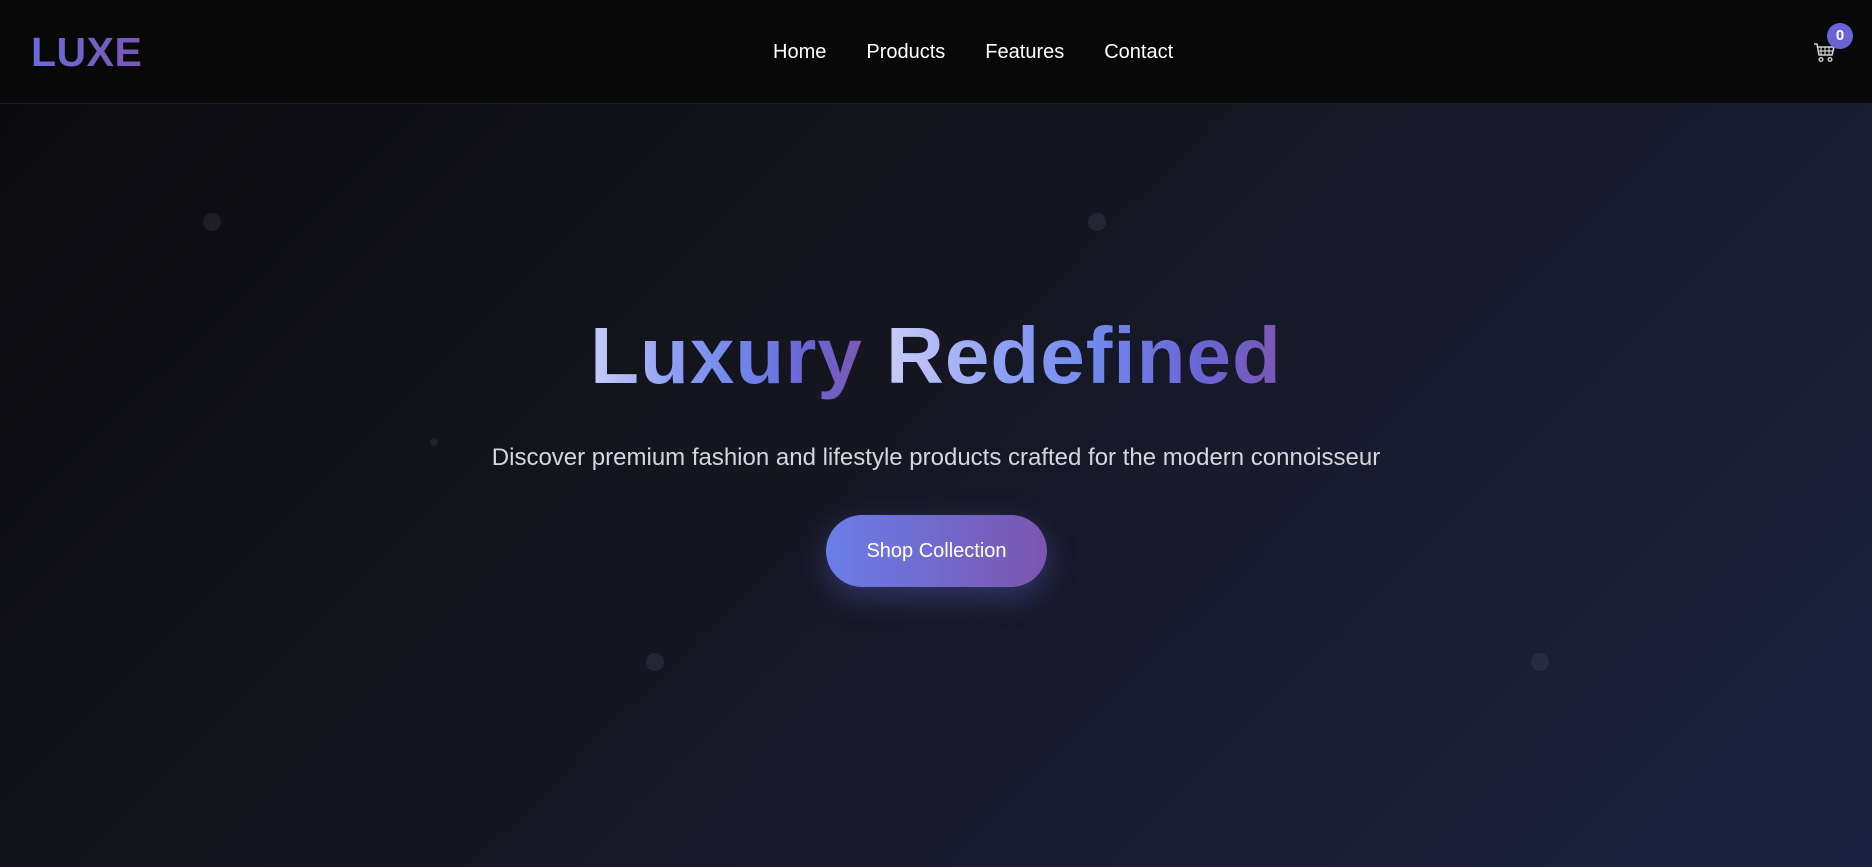 The image size is (1872, 867). What do you see at coordinates (1024, 52) in the screenshot?
I see `nav-features-link: Features` at bounding box center [1024, 52].